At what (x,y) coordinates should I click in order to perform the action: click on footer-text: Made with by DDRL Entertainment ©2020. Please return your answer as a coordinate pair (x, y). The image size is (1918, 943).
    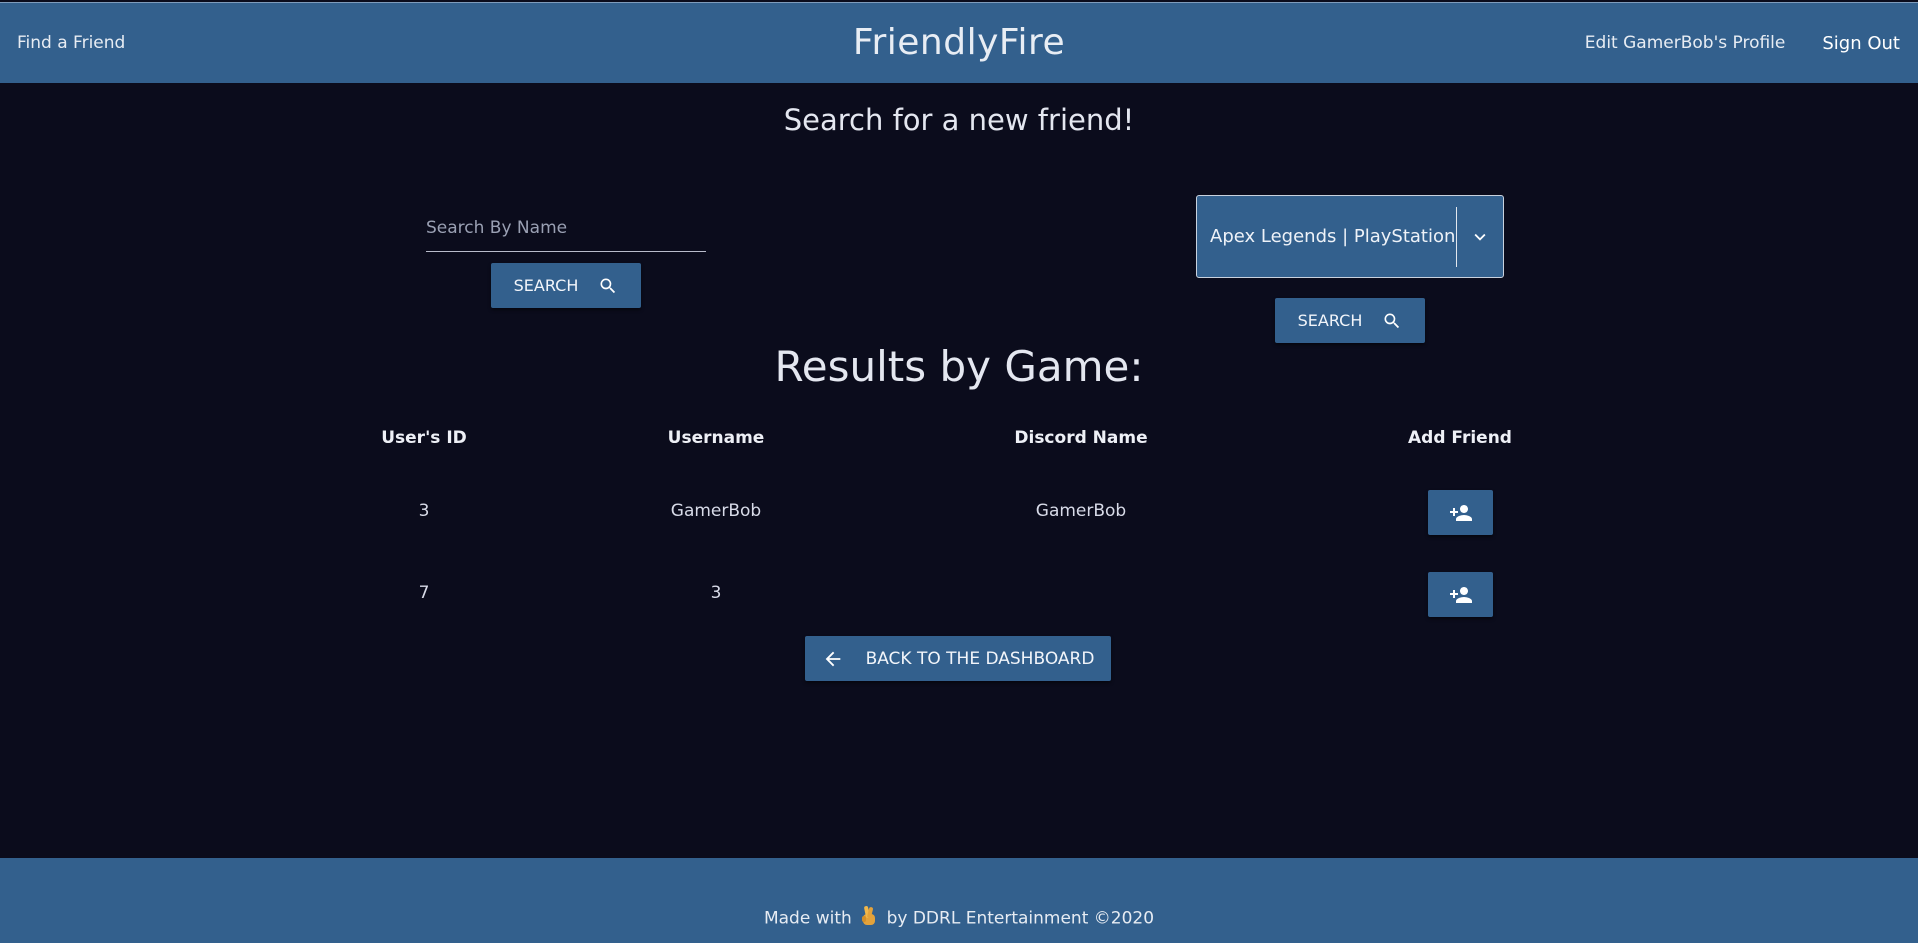
    Looking at the image, I should click on (959, 918).